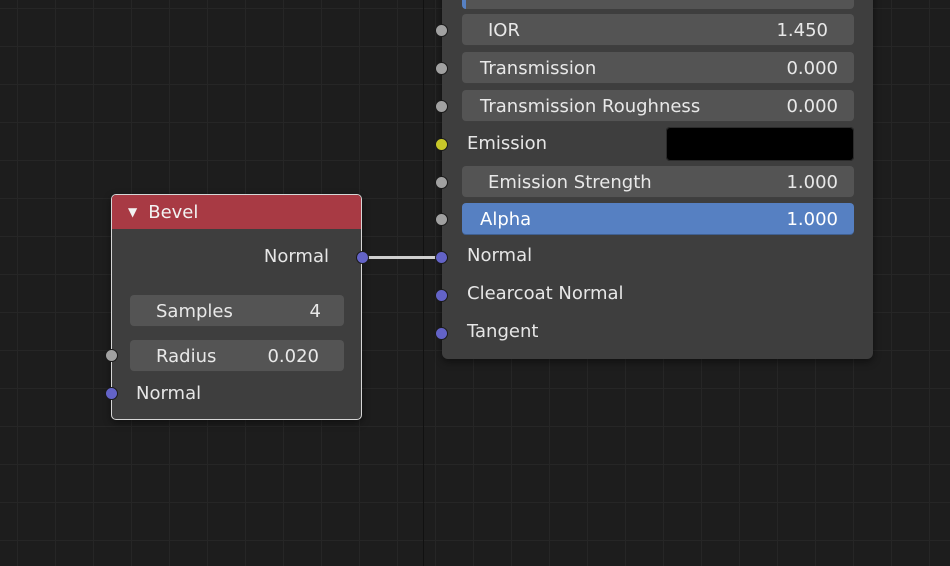  What do you see at coordinates (169, 393) in the screenshot?
I see `bevel-input-normal-label: Normal` at bounding box center [169, 393].